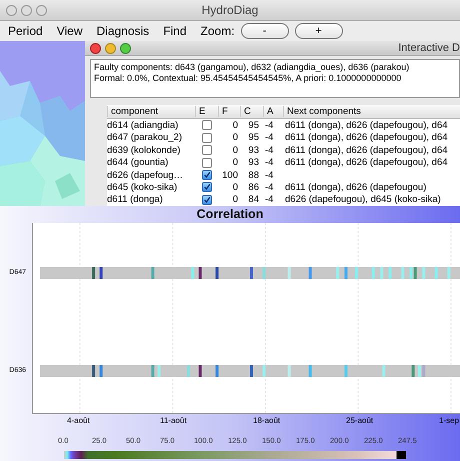 The height and width of the screenshot is (461, 460). Describe the element at coordinates (429, 48) in the screenshot. I see `dialog-title: Interactive D` at that location.